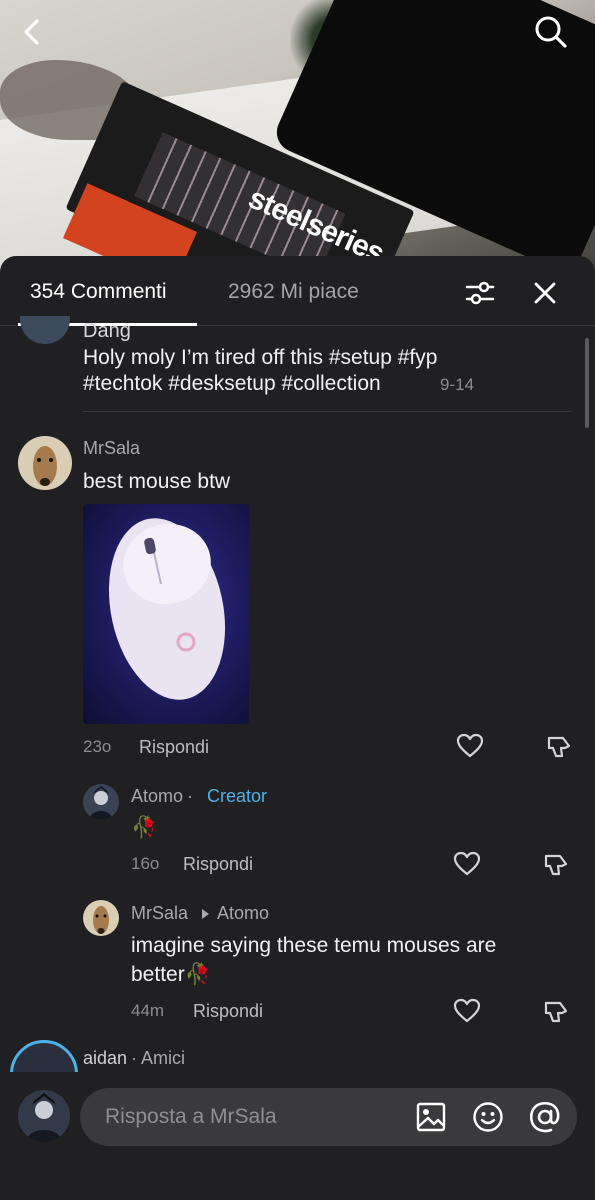 Image resolution: width=595 pixels, height=1200 pixels. I want to click on reply-timestamp: 16o, so click(145, 863).